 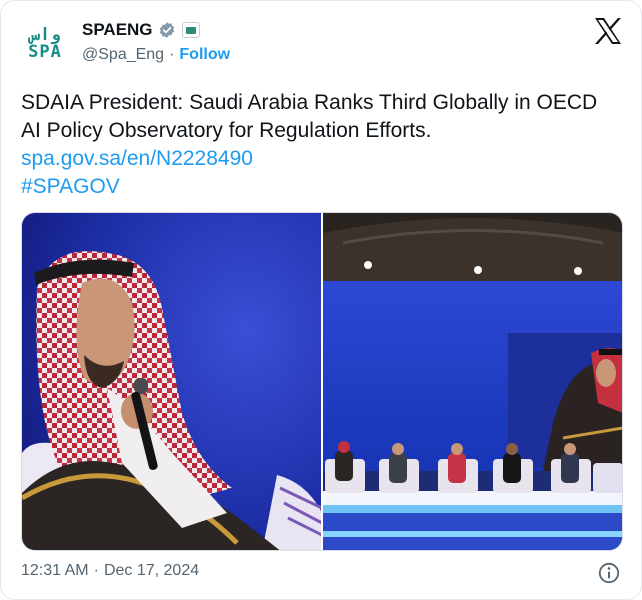 What do you see at coordinates (204, 55) in the screenshot?
I see `follow-button: Follow` at bounding box center [204, 55].